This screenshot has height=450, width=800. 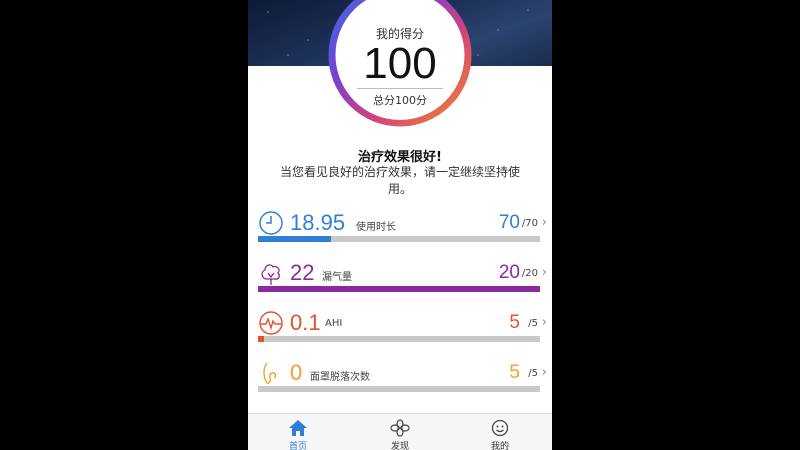 I want to click on metric-name: 漏气量, so click(x=337, y=277).